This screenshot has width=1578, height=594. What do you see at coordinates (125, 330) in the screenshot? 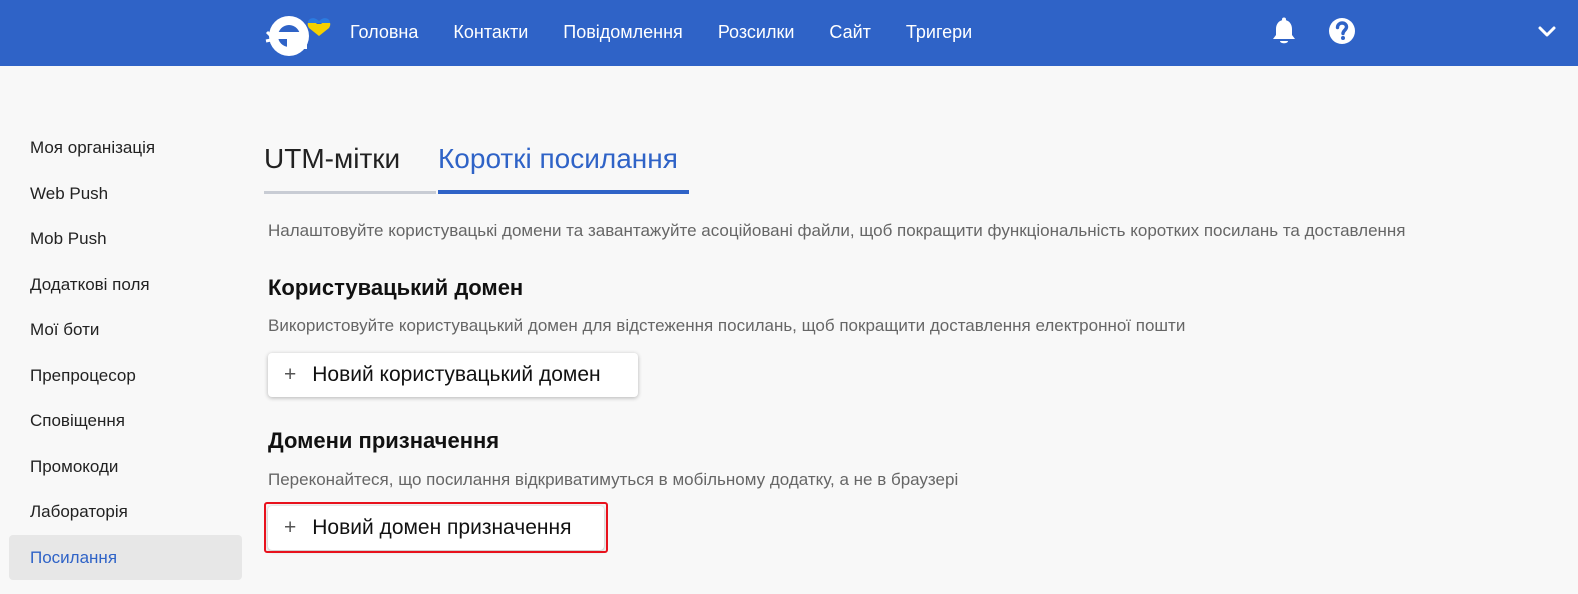
I see `sidebar-item-my-bots: Мої боти` at bounding box center [125, 330].